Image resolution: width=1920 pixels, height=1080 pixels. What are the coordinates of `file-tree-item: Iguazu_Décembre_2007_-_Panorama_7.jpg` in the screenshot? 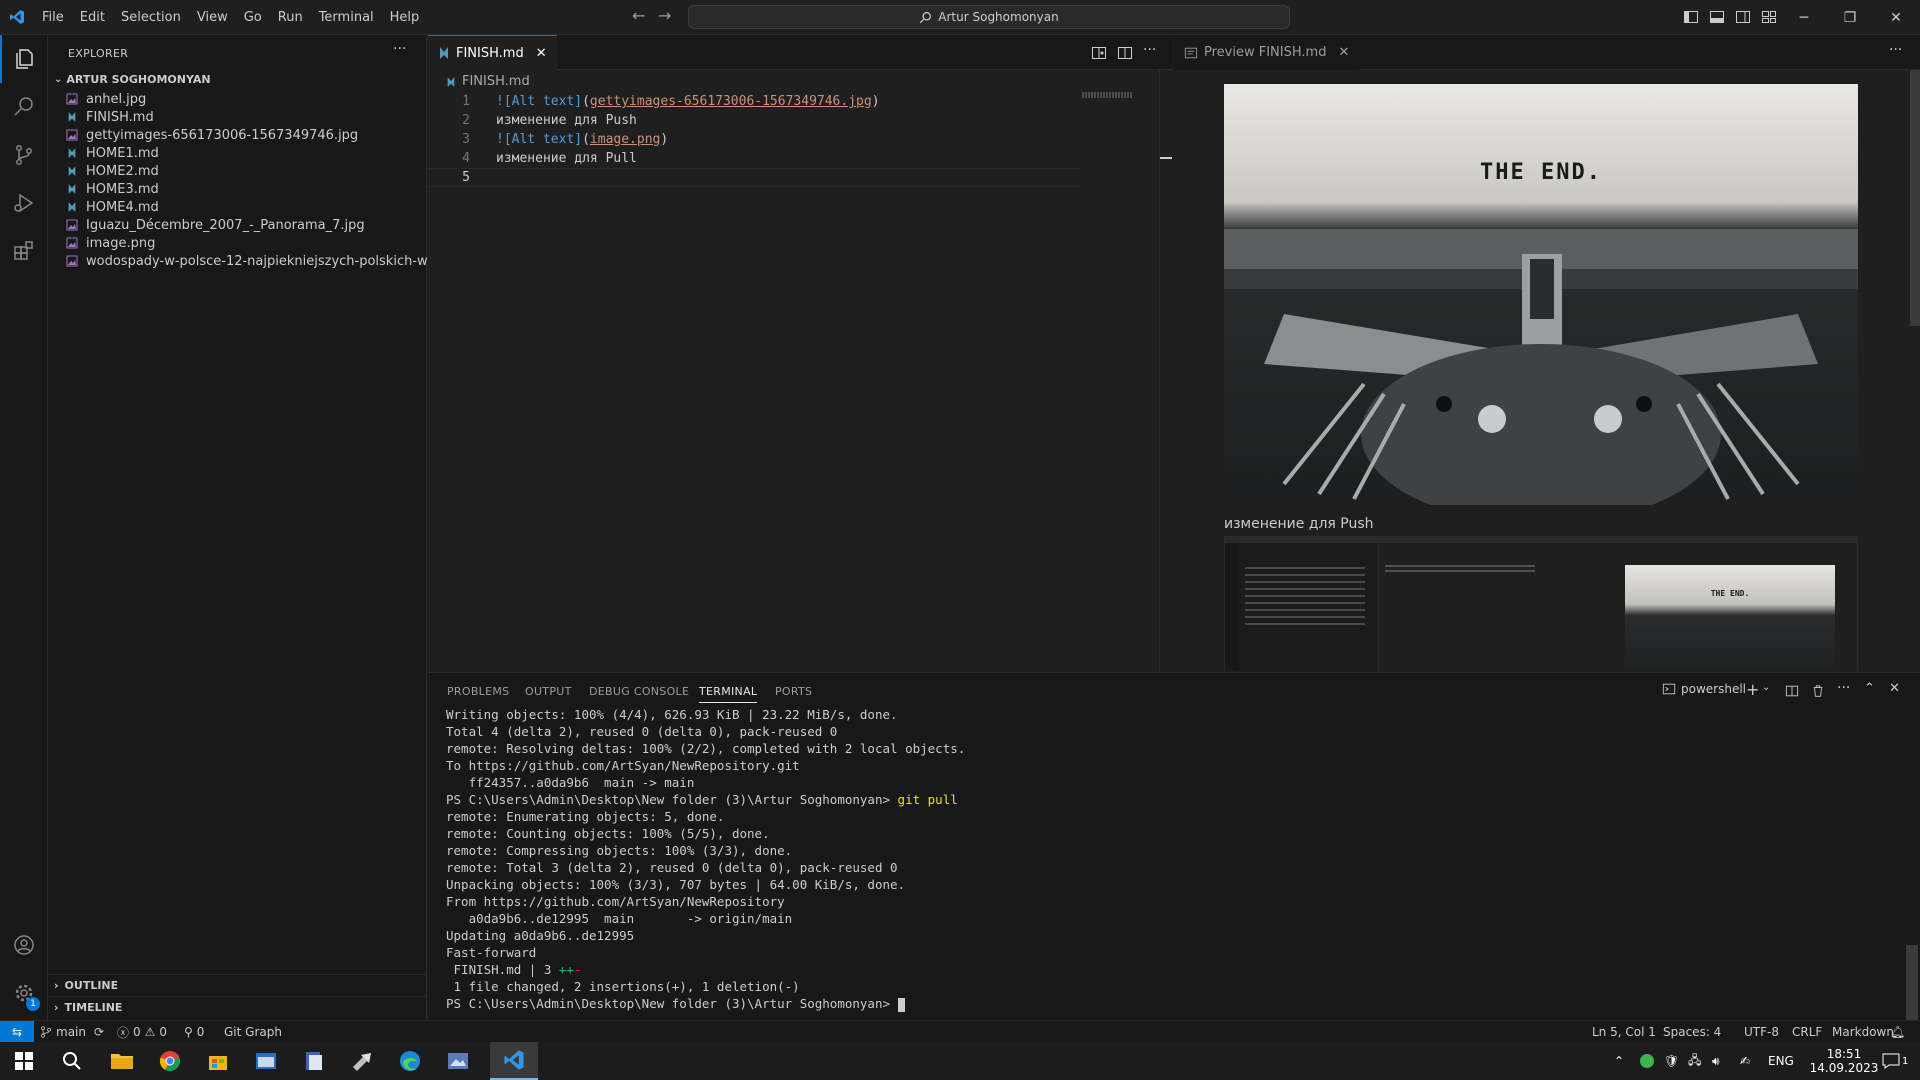 It's located at (237, 225).